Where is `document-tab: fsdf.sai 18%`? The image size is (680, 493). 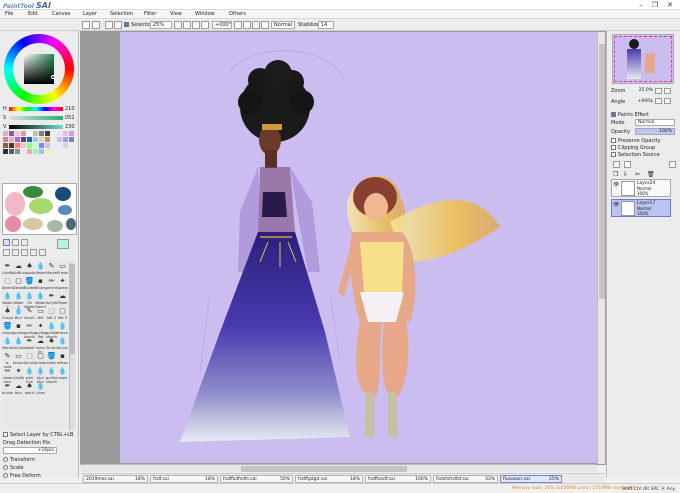 document-tab: fsdf.sai 18% is located at coordinates (184, 479).